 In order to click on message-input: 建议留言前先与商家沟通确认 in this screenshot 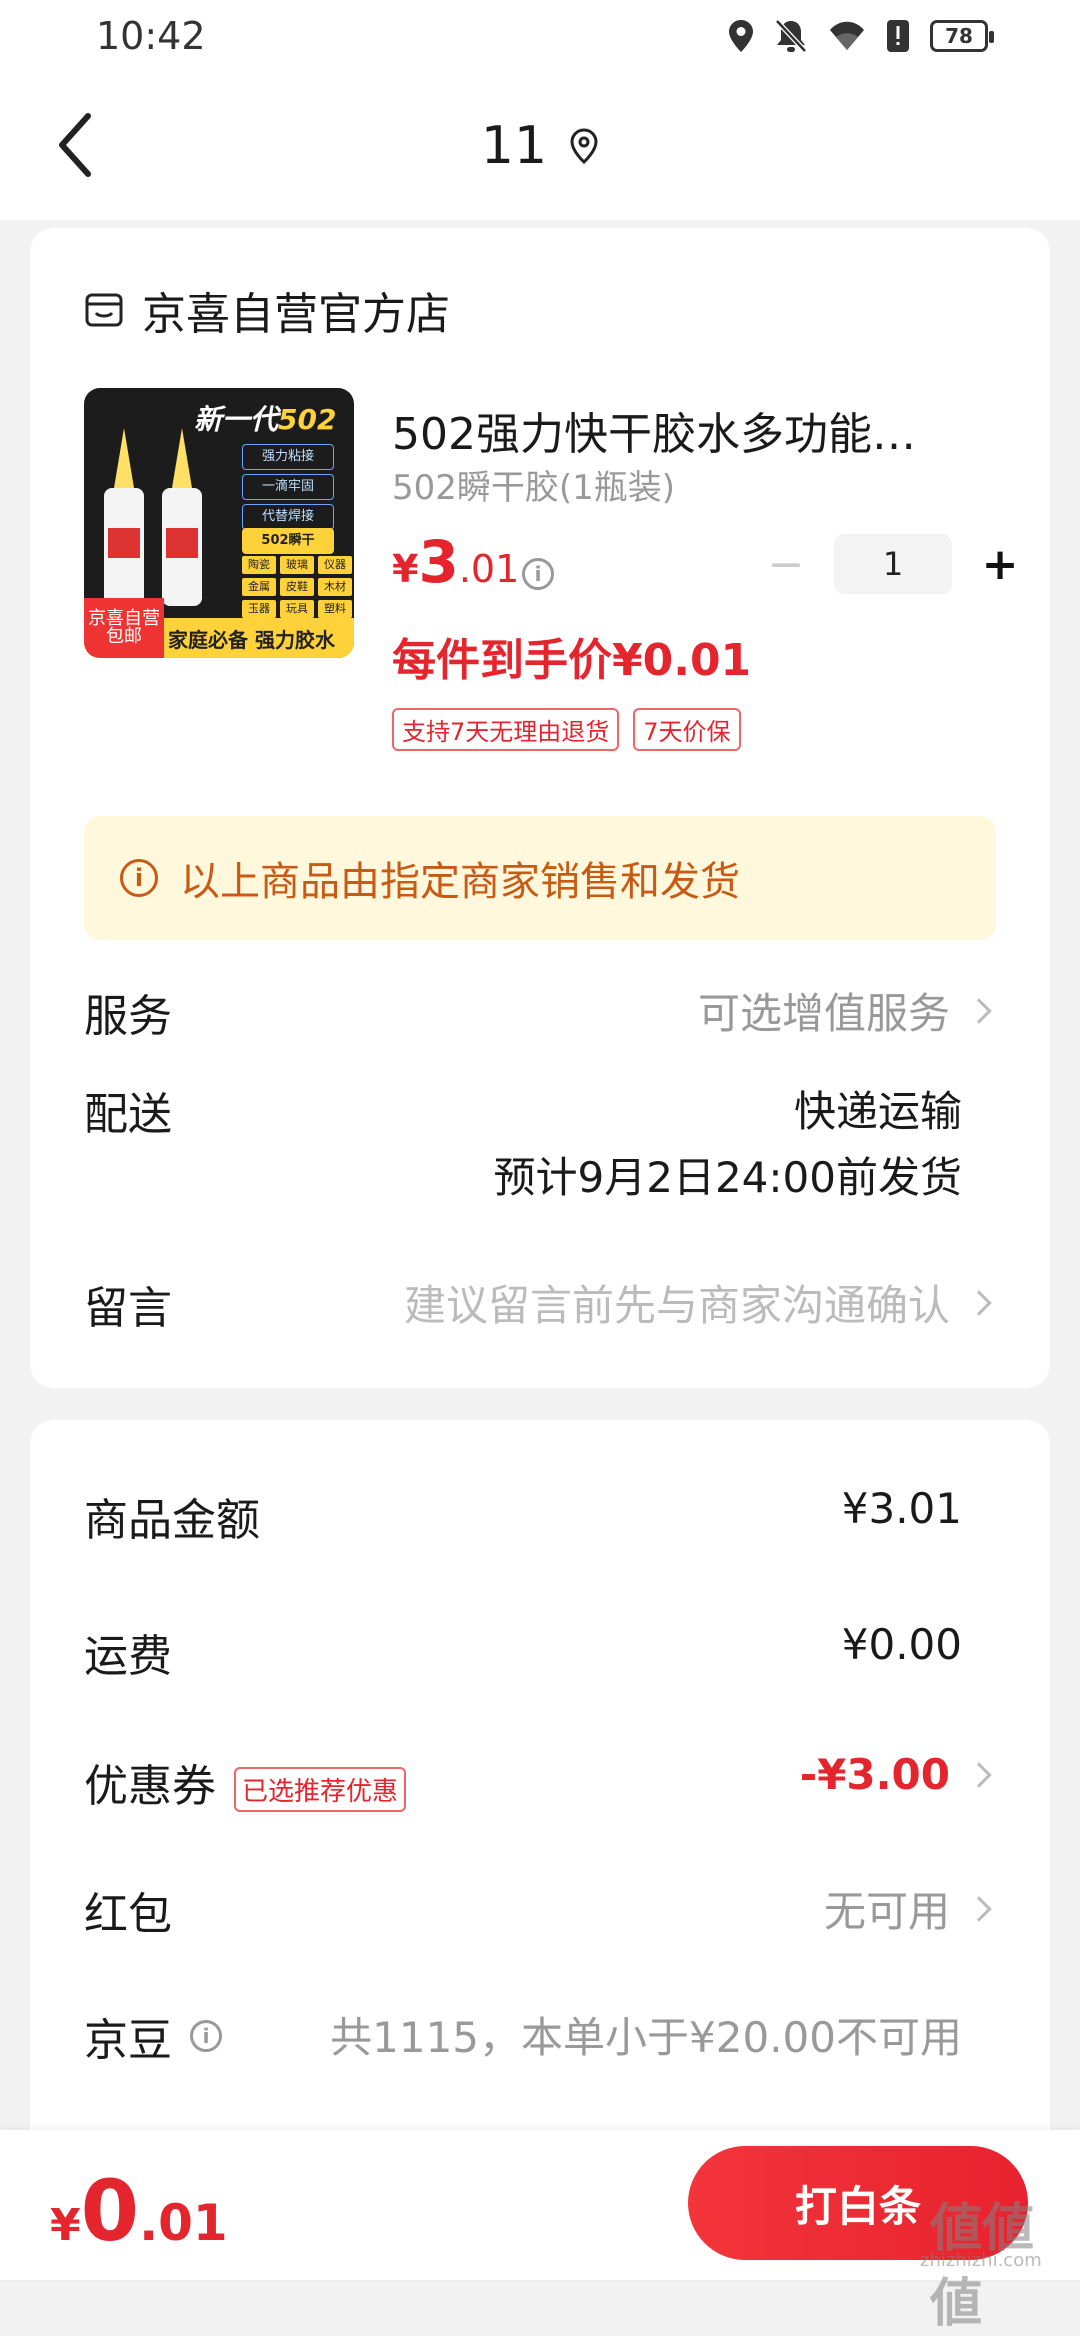, I will do `click(700, 1302)`.